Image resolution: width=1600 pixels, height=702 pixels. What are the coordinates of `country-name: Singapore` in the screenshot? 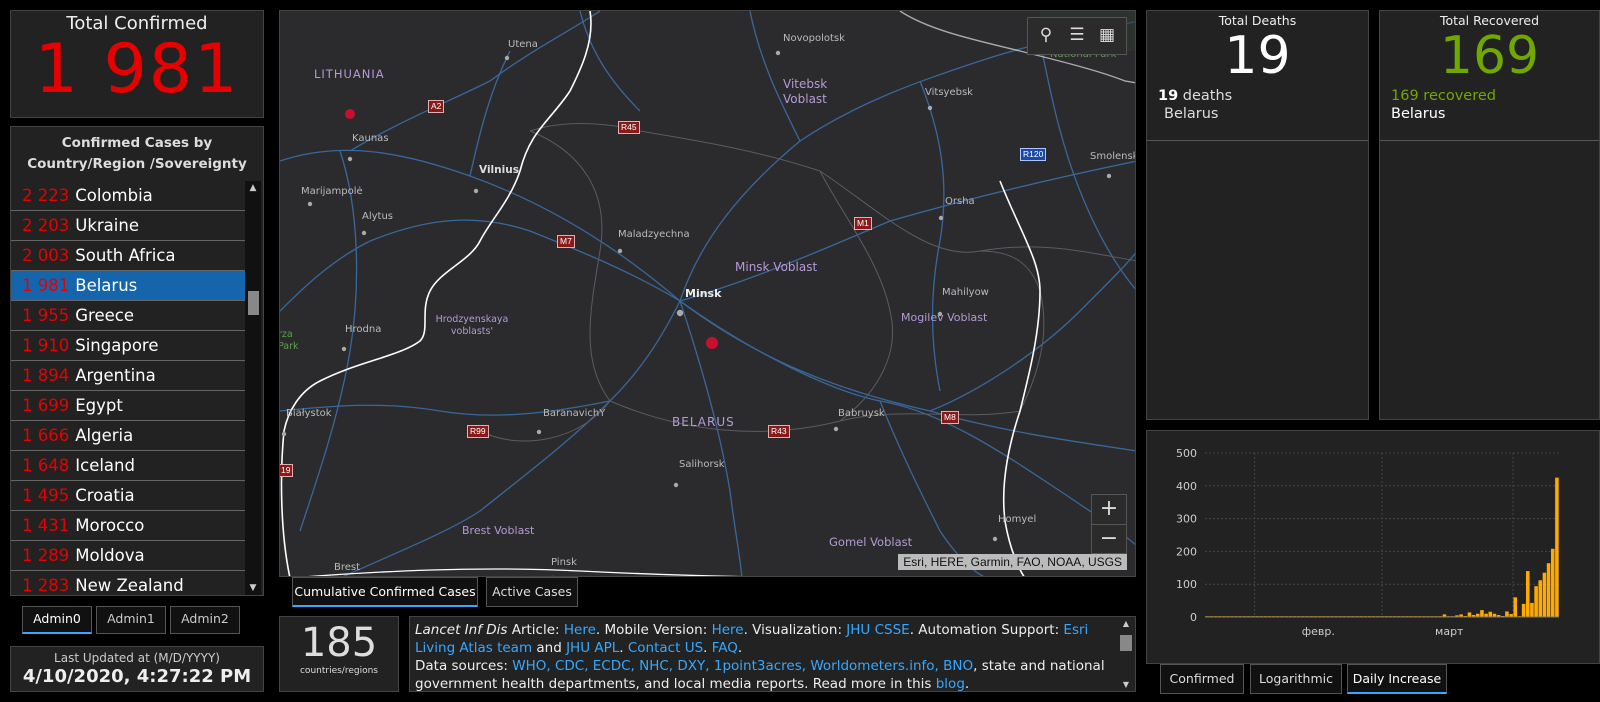 It's located at (117, 345).